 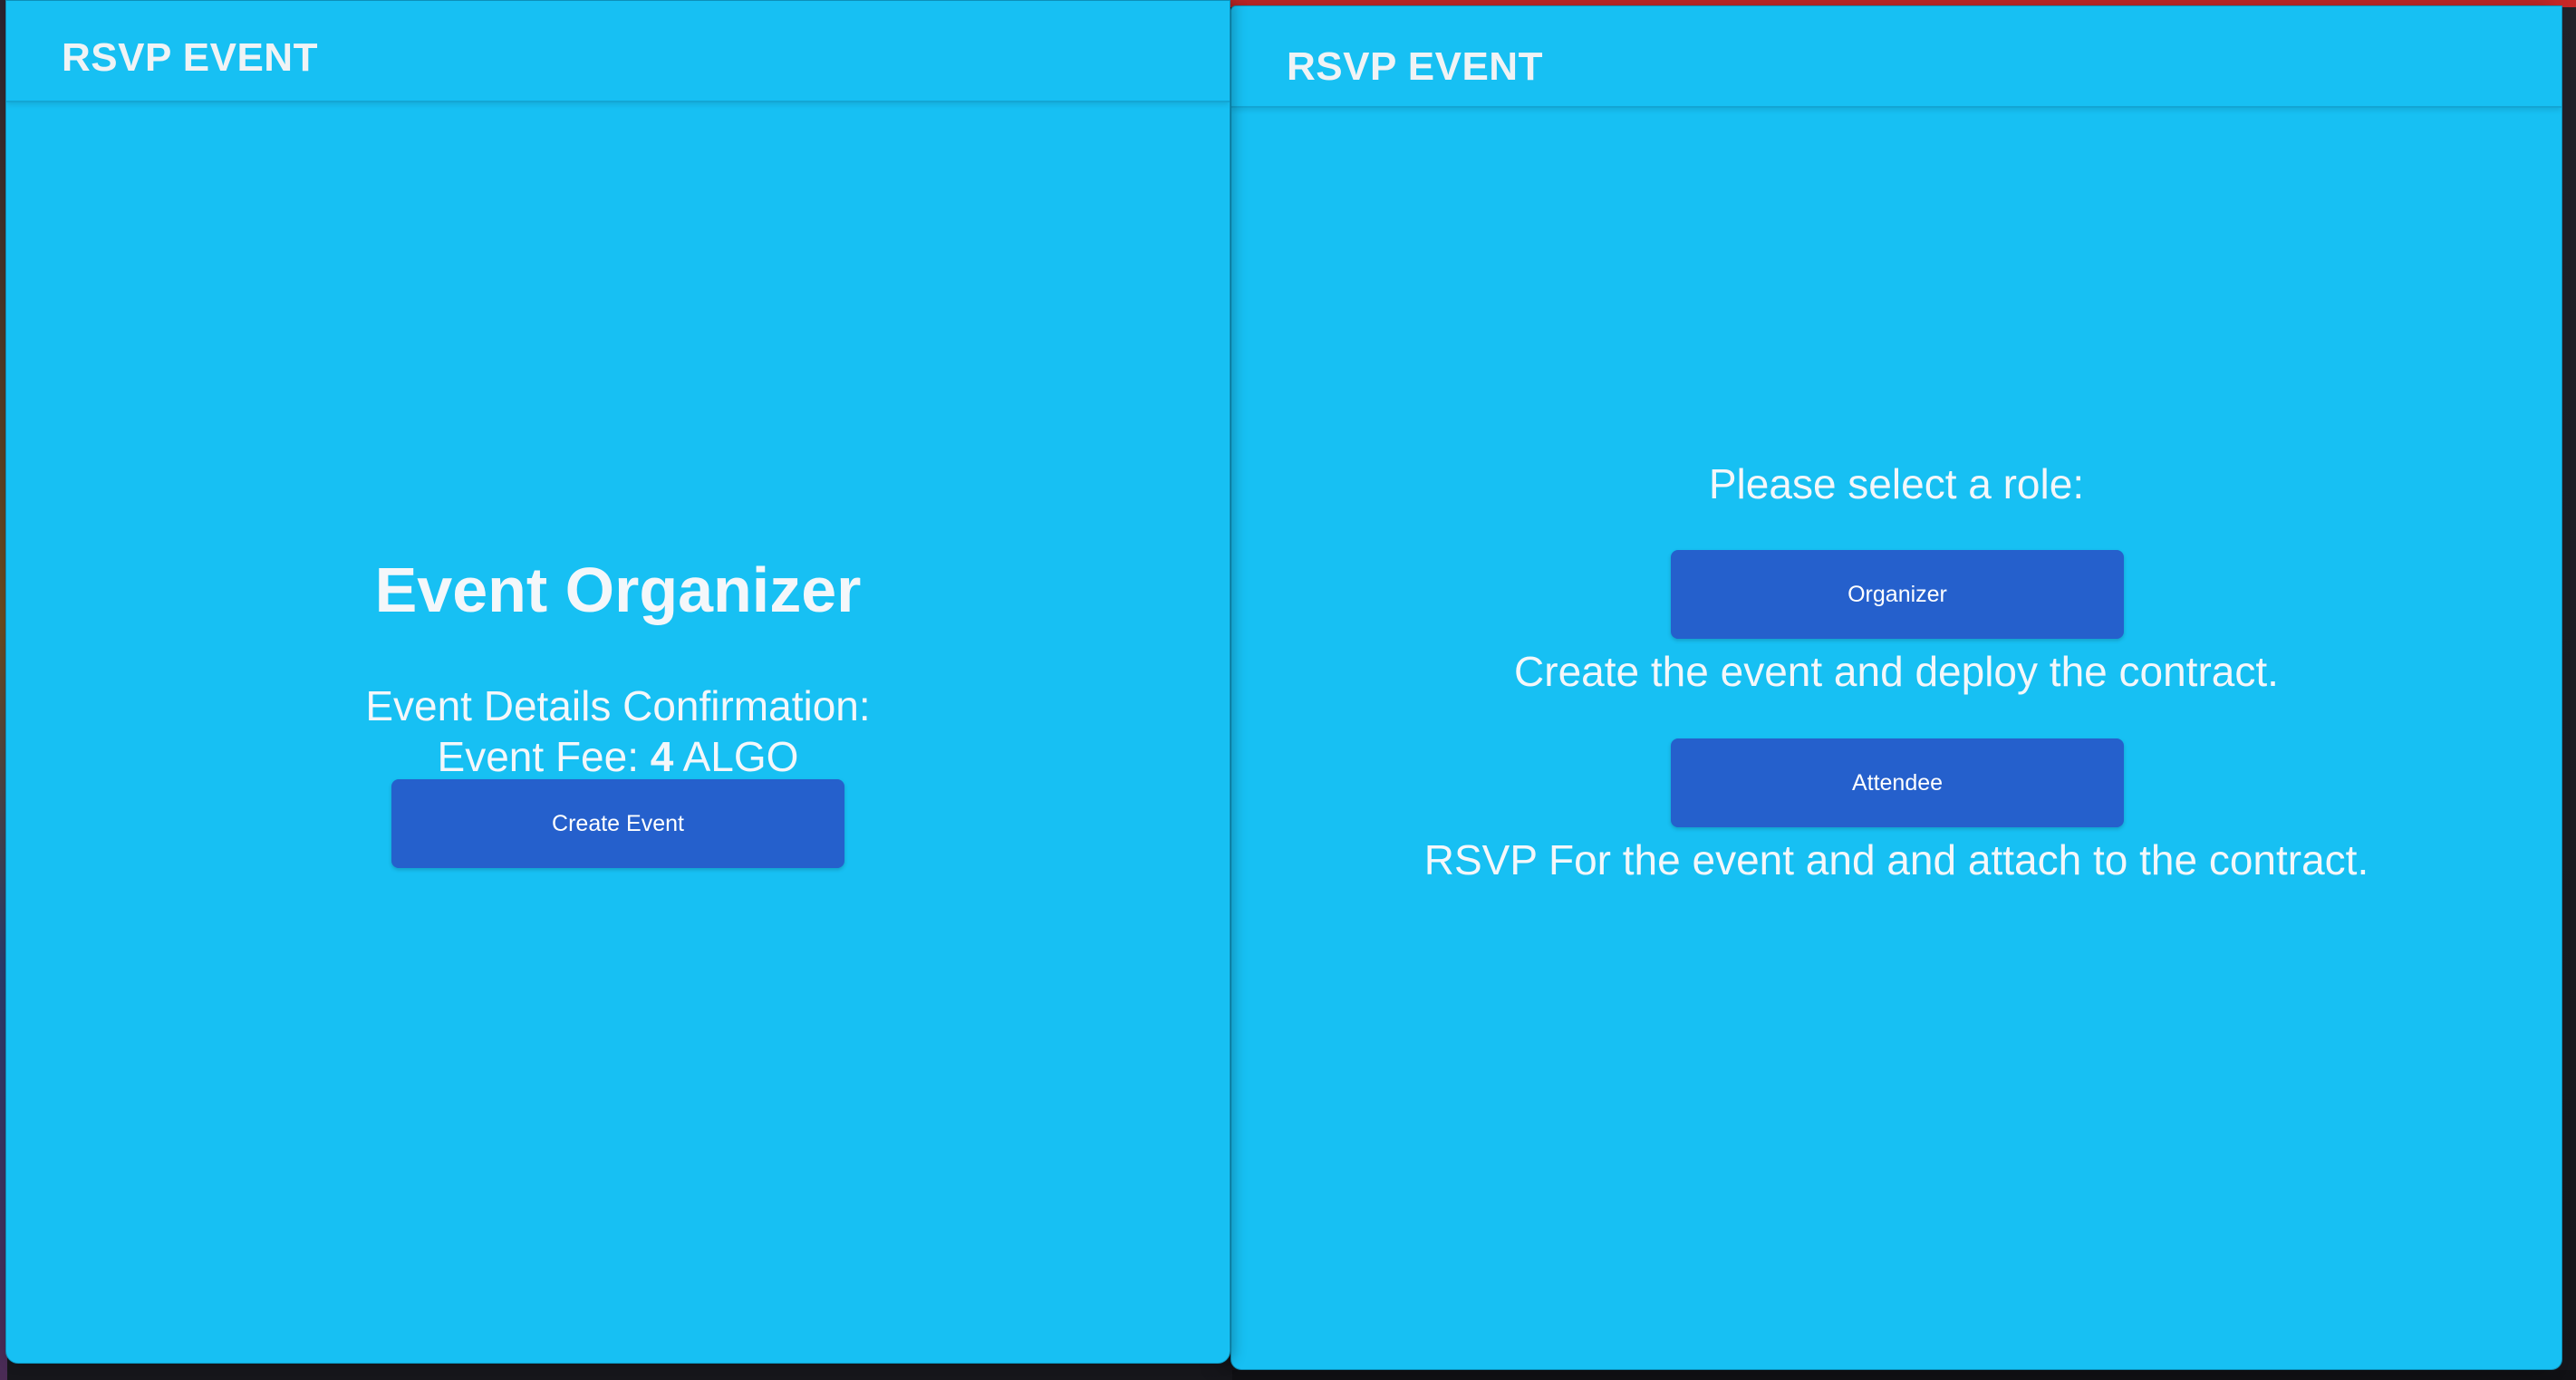 I want to click on organizer-button: Organizer, so click(x=1897, y=594).